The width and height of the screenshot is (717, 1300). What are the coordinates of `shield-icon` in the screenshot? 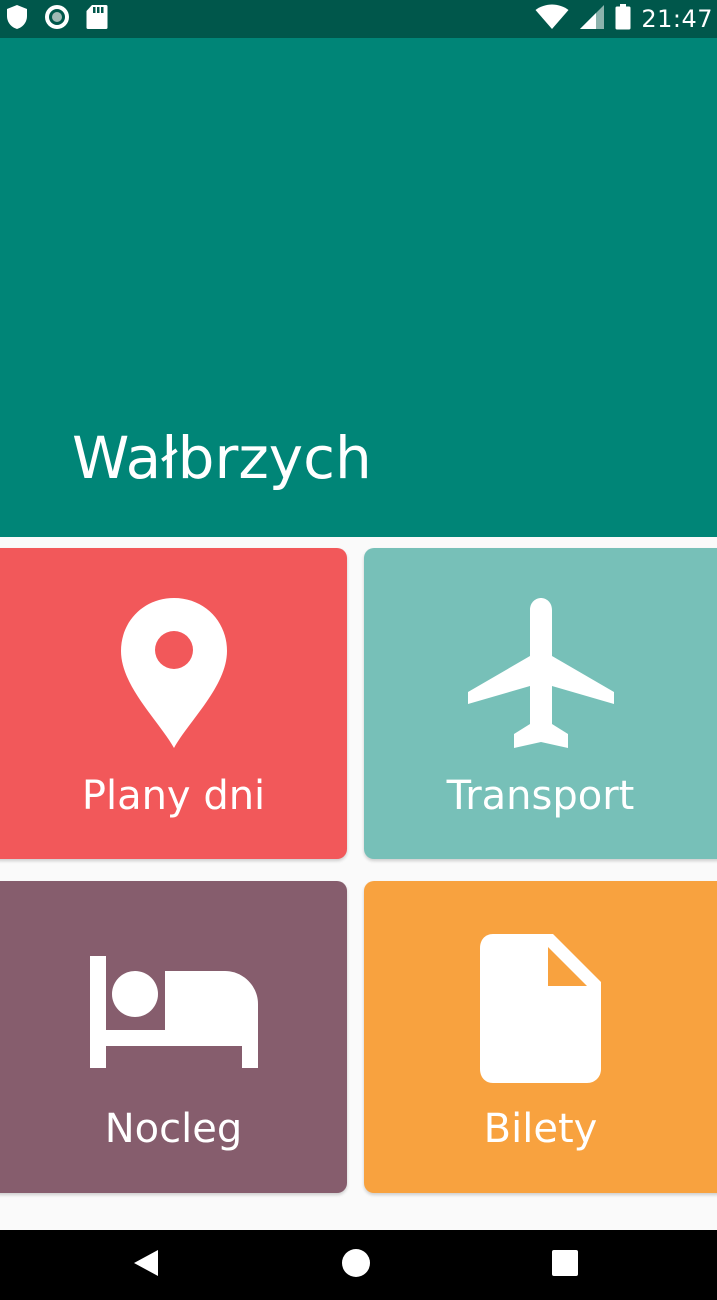 It's located at (17, 19).